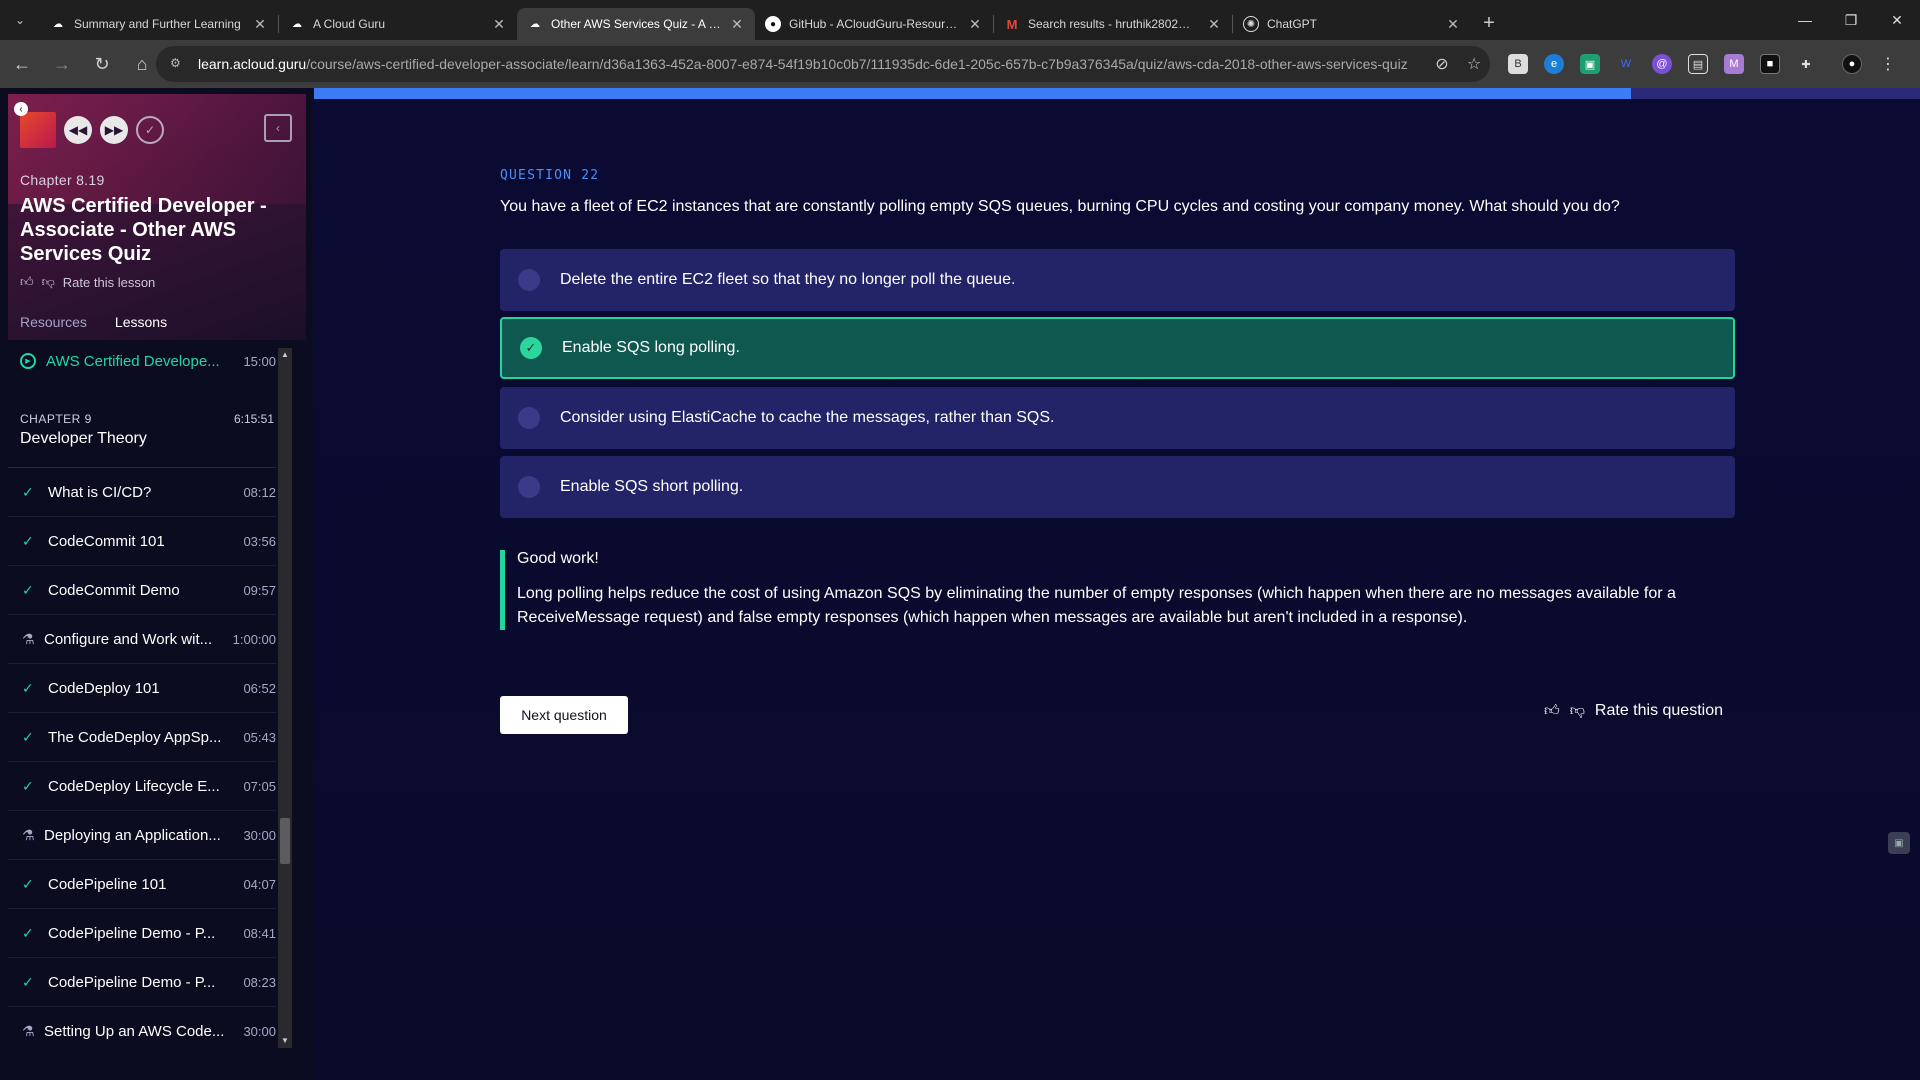 This screenshot has height=1080, width=1920. Describe the element at coordinates (259, 361) in the screenshot. I see `lesson-item-duration: 15:00` at that location.